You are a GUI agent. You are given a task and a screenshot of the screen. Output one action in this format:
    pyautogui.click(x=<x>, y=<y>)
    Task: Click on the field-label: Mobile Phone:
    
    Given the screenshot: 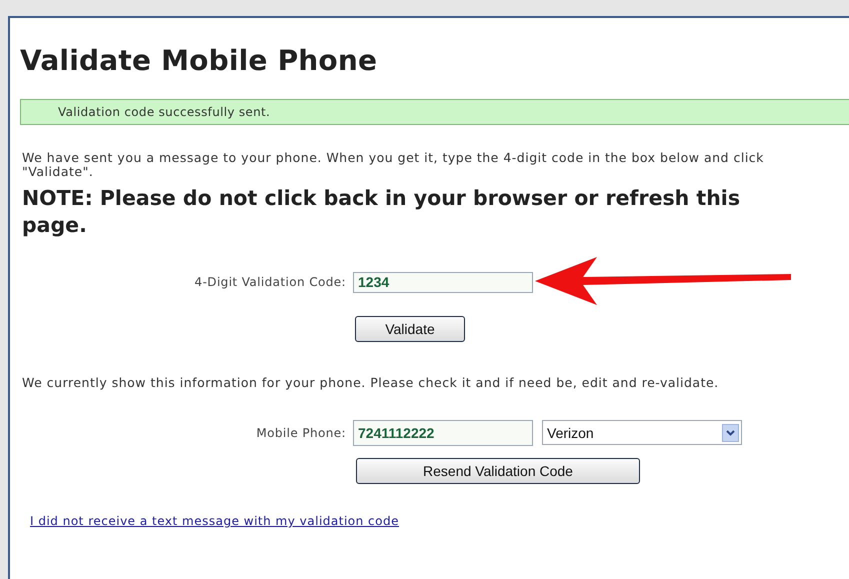 What is the action you would take?
    pyautogui.click(x=300, y=433)
    